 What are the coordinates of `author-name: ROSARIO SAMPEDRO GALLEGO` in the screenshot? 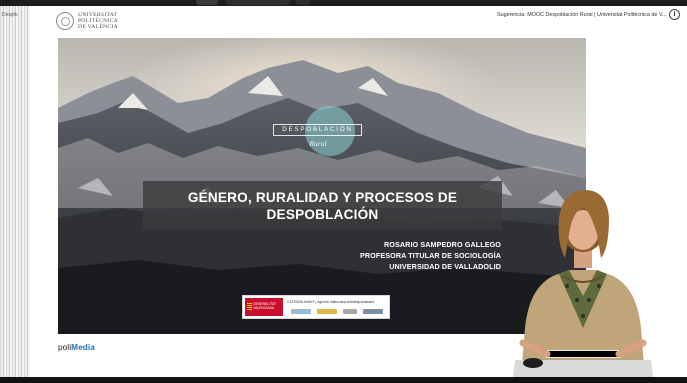 It's located at (442, 244).